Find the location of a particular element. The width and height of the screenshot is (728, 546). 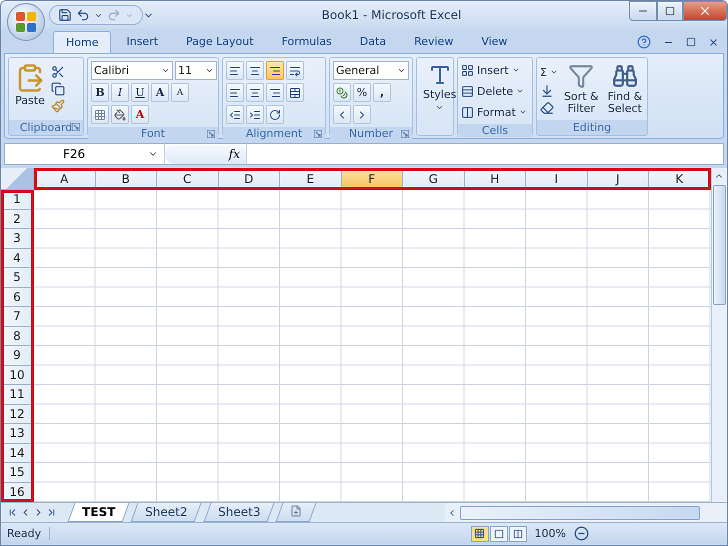

last-sheet-icon is located at coordinates (51, 512).